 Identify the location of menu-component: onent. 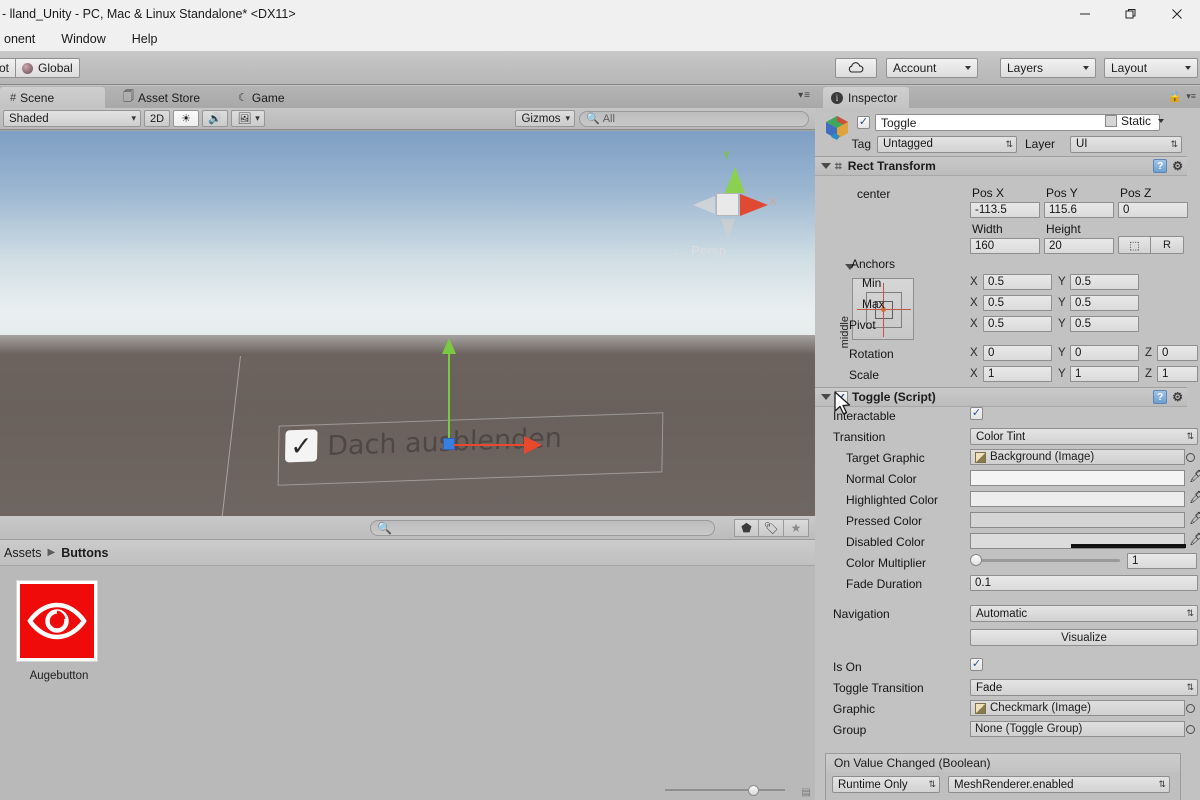
(19, 39).